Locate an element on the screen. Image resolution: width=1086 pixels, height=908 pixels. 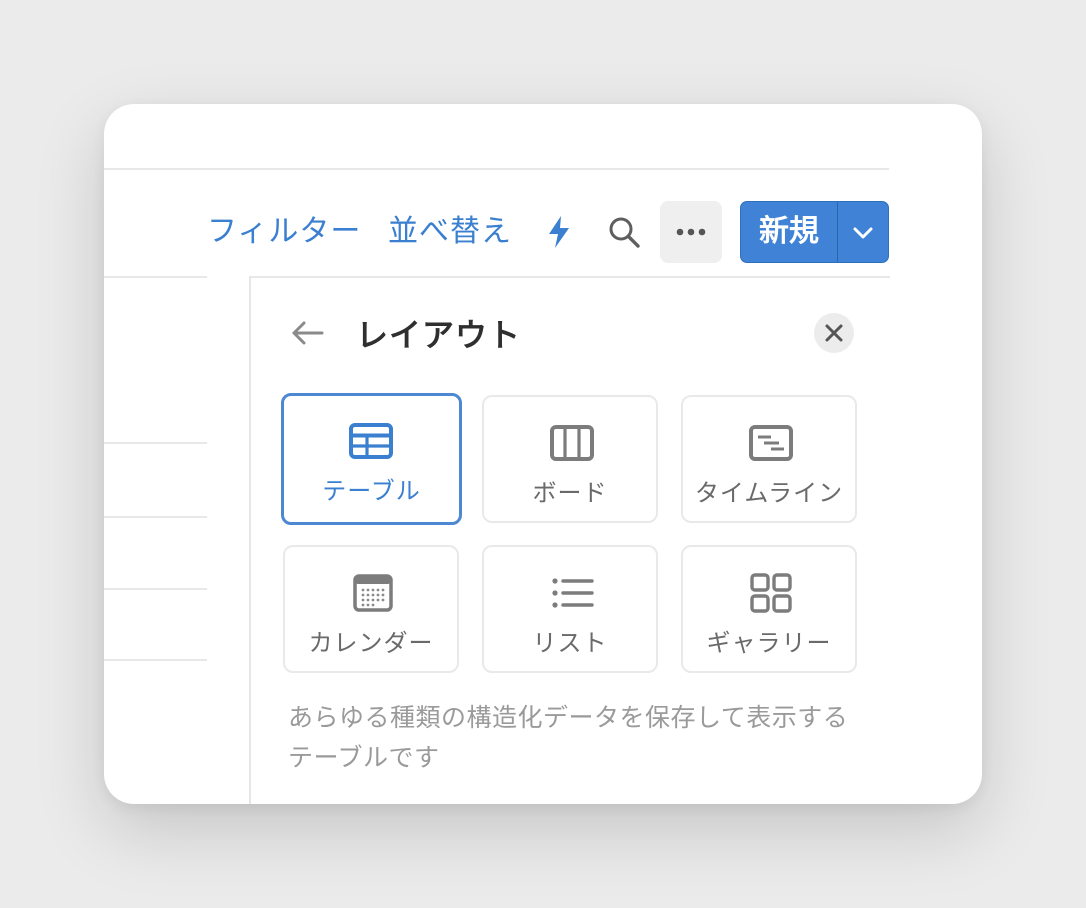
layout-option-table: テーブル is located at coordinates (371, 459).